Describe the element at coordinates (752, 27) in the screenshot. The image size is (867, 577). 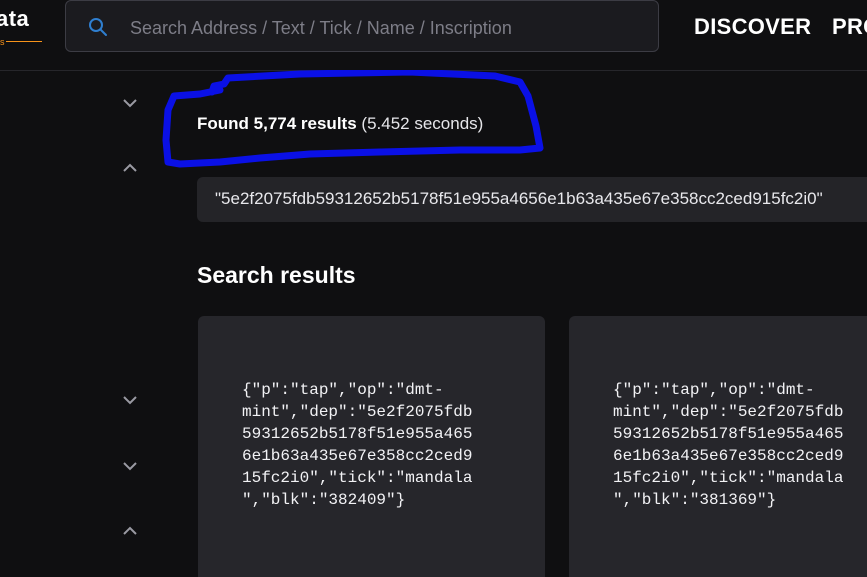
I see `nav-discover: DISCOVER` at that location.